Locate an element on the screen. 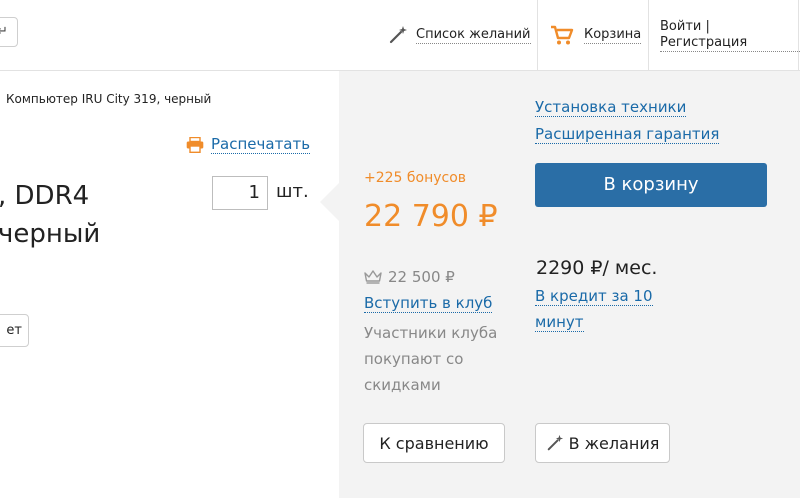  wishlist-link-label: Список желаний is located at coordinates (473, 35).